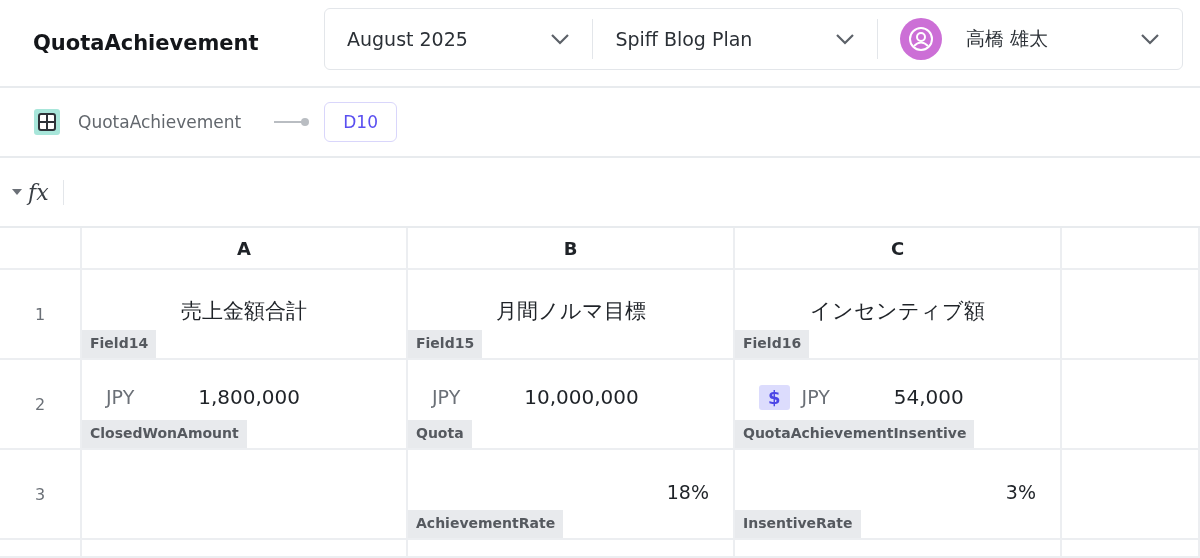 The image size is (1200, 558). What do you see at coordinates (772, 344) in the screenshot?
I see `field-tag: Field16` at bounding box center [772, 344].